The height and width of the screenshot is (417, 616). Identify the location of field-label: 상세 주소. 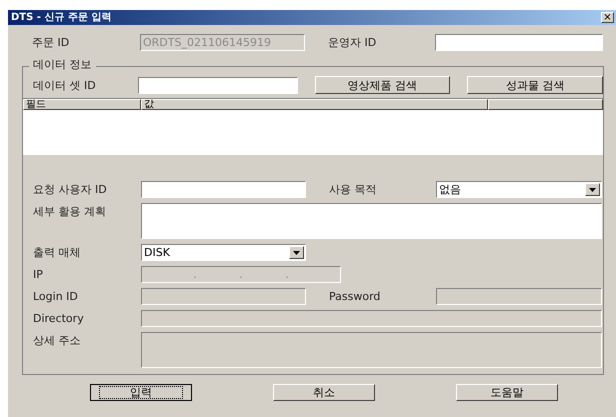
(57, 340).